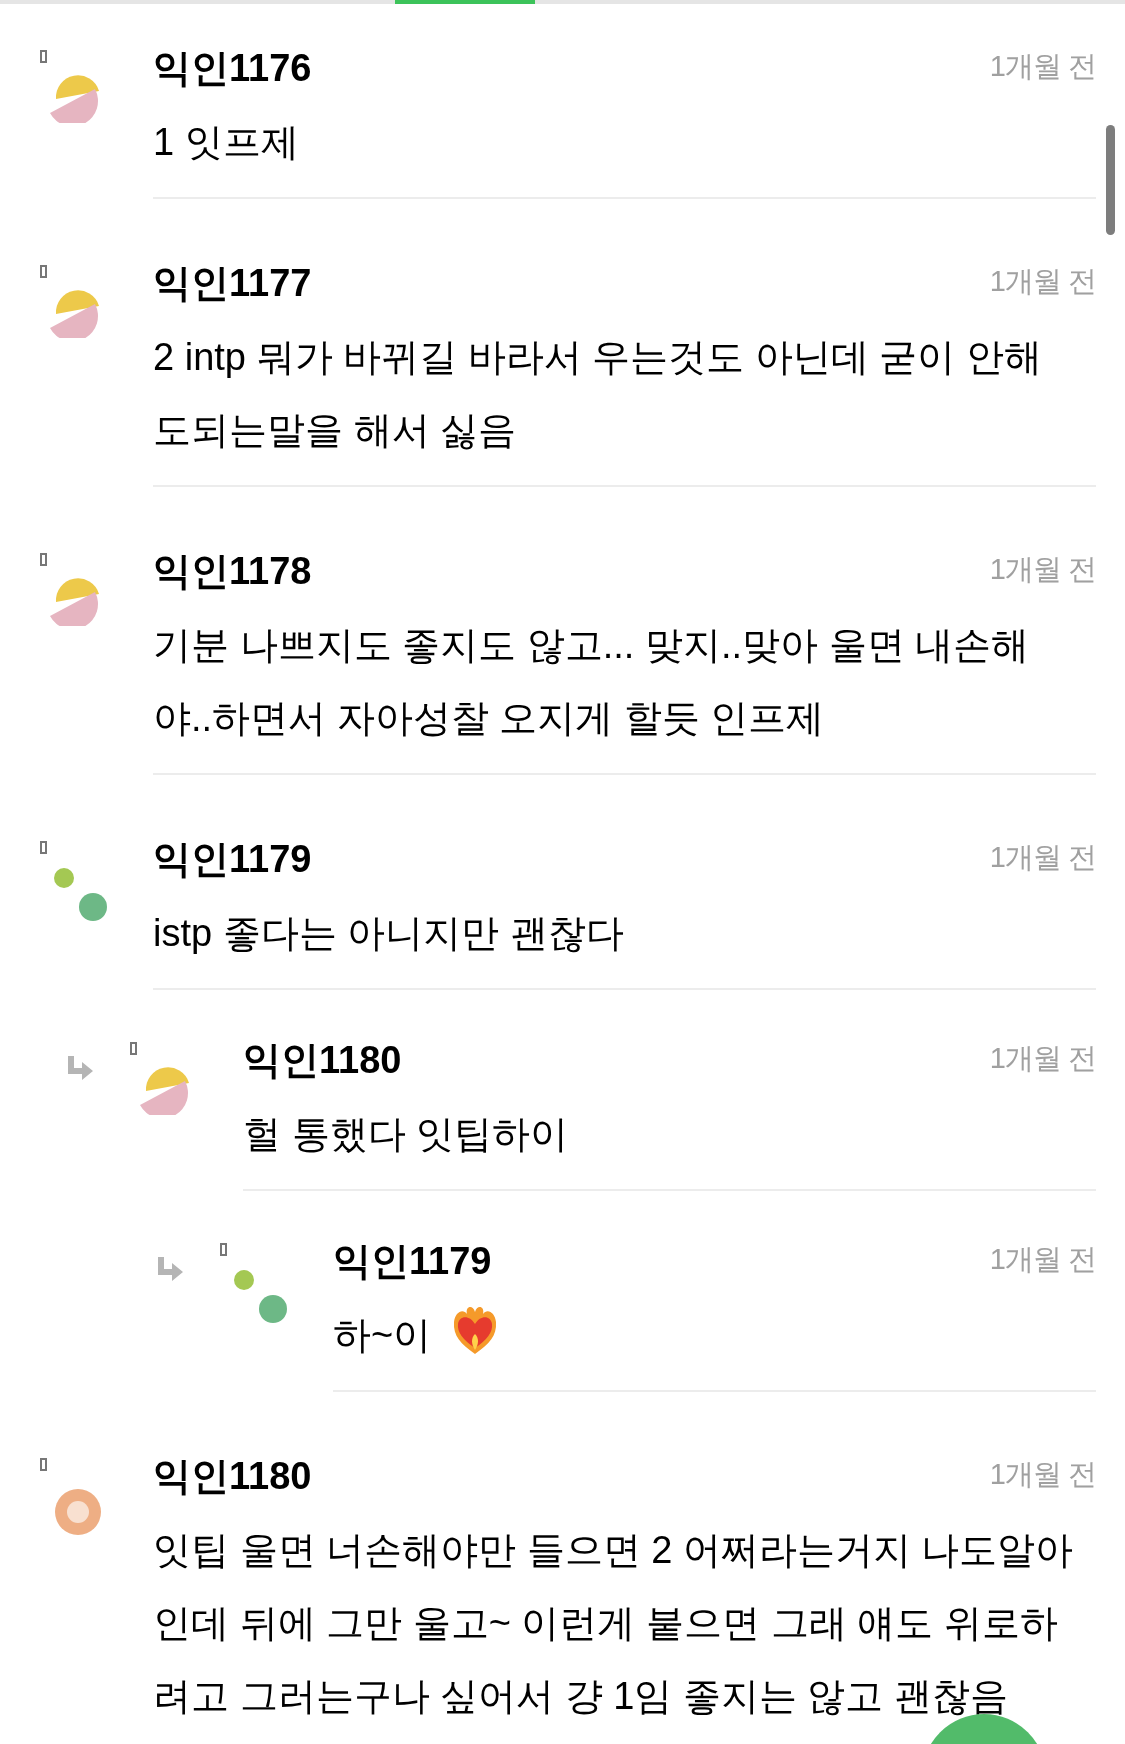  What do you see at coordinates (226, 142) in the screenshot?
I see `comment-text: 1 잇프제` at bounding box center [226, 142].